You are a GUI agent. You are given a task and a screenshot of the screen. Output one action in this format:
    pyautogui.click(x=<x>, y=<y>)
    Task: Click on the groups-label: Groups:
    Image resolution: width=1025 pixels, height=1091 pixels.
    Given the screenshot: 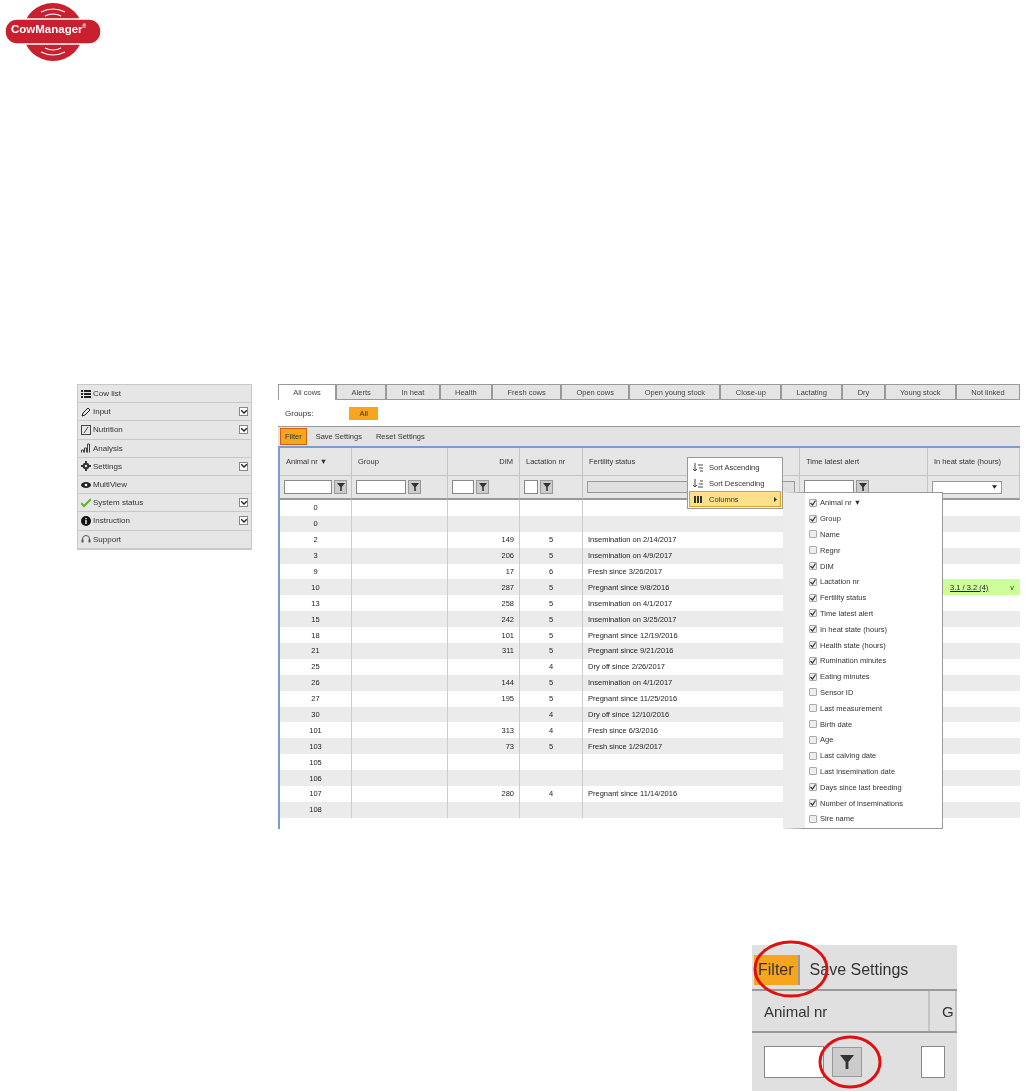 What is the action you would take?
    pyautogui.click(x=299, y=413)
    